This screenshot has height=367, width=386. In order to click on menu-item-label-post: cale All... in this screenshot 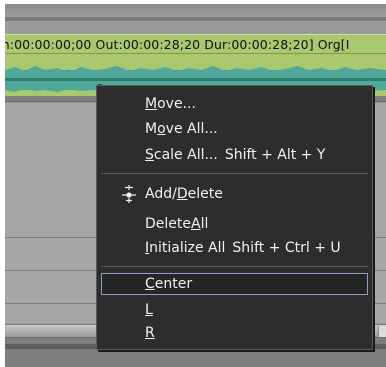, I will do `click(185, 155)`.